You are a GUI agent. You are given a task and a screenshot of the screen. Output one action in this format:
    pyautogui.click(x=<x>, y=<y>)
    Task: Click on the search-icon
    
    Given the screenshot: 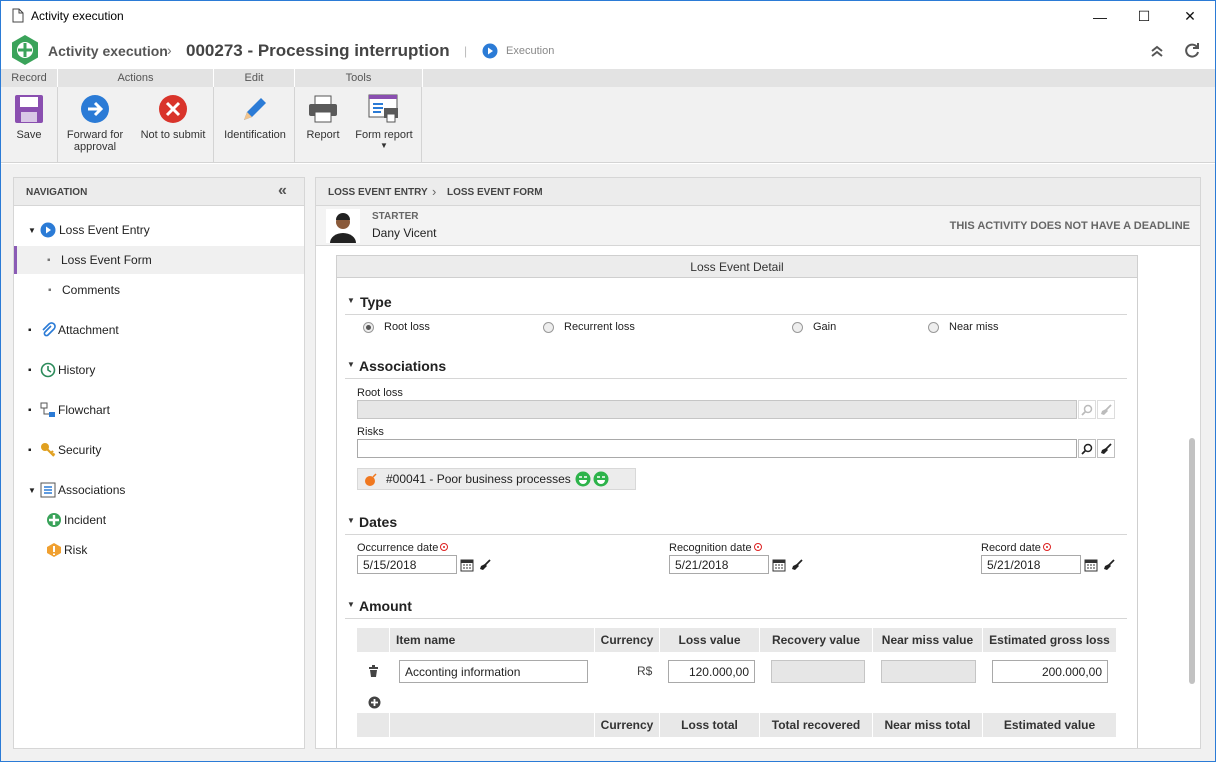 What is the action you would take?
    pyautogui.click(x=1087, y=410)
    